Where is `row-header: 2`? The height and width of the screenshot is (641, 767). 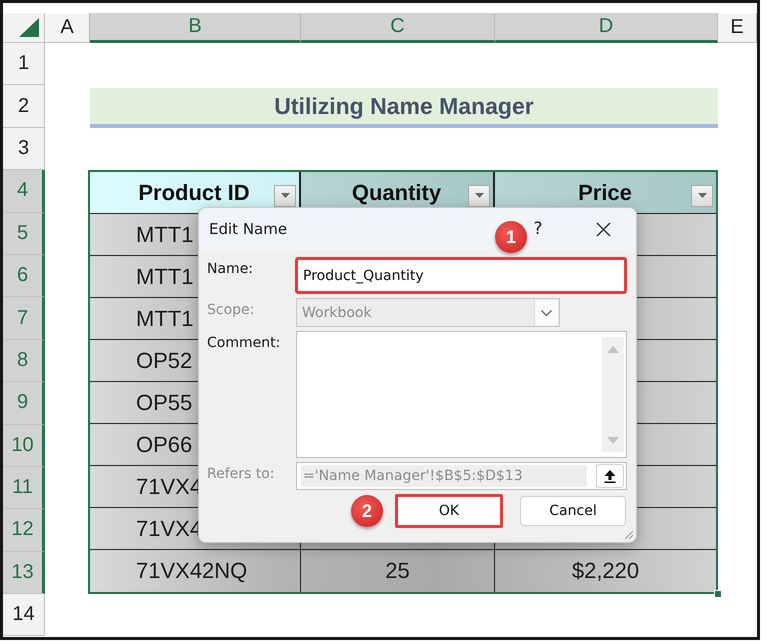 row-header: 2 is located at coordinates (24, 106).